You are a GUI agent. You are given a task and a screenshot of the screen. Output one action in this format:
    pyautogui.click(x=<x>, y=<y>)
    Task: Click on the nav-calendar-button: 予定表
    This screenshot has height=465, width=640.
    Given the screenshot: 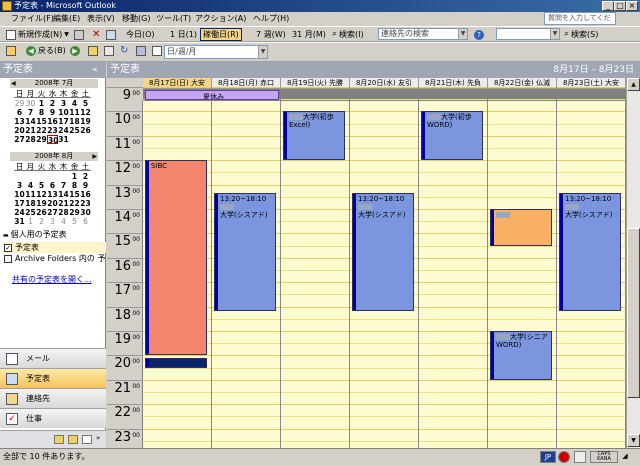 What is the action you would take?
    pyautogui.click(x=53, y=378)
    